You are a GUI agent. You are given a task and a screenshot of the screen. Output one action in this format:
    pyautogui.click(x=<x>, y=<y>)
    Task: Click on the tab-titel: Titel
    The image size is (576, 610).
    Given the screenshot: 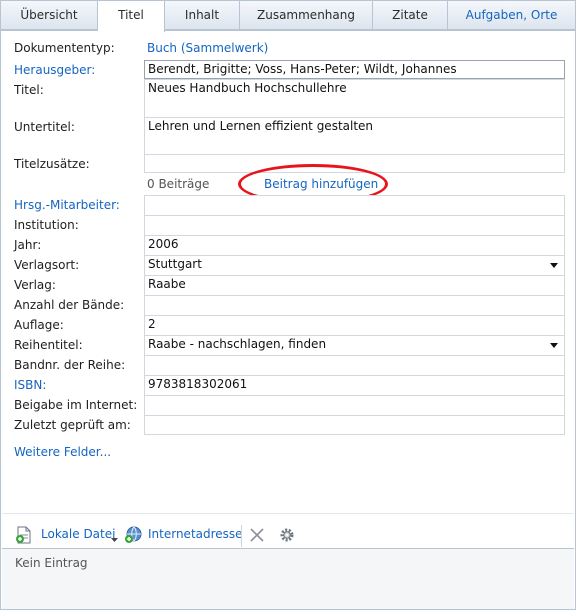 What is the action you would take?
    pyautogui.click(x=131, y=16)
    